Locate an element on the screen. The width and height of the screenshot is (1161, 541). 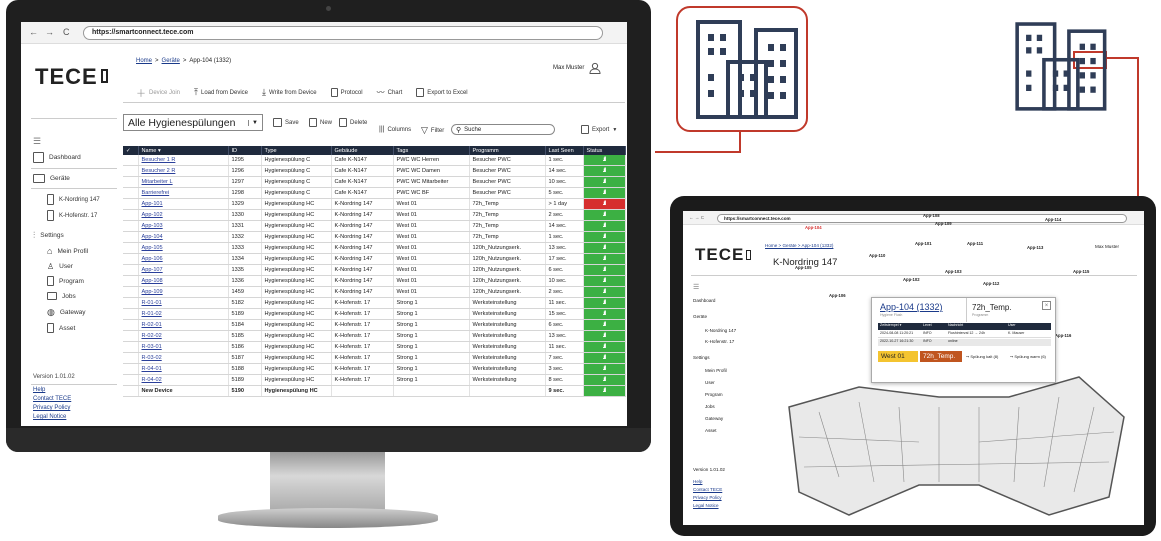
flush-cold-button: ⤳ Spülung kalt (8) is located at coordinates (982, 356).